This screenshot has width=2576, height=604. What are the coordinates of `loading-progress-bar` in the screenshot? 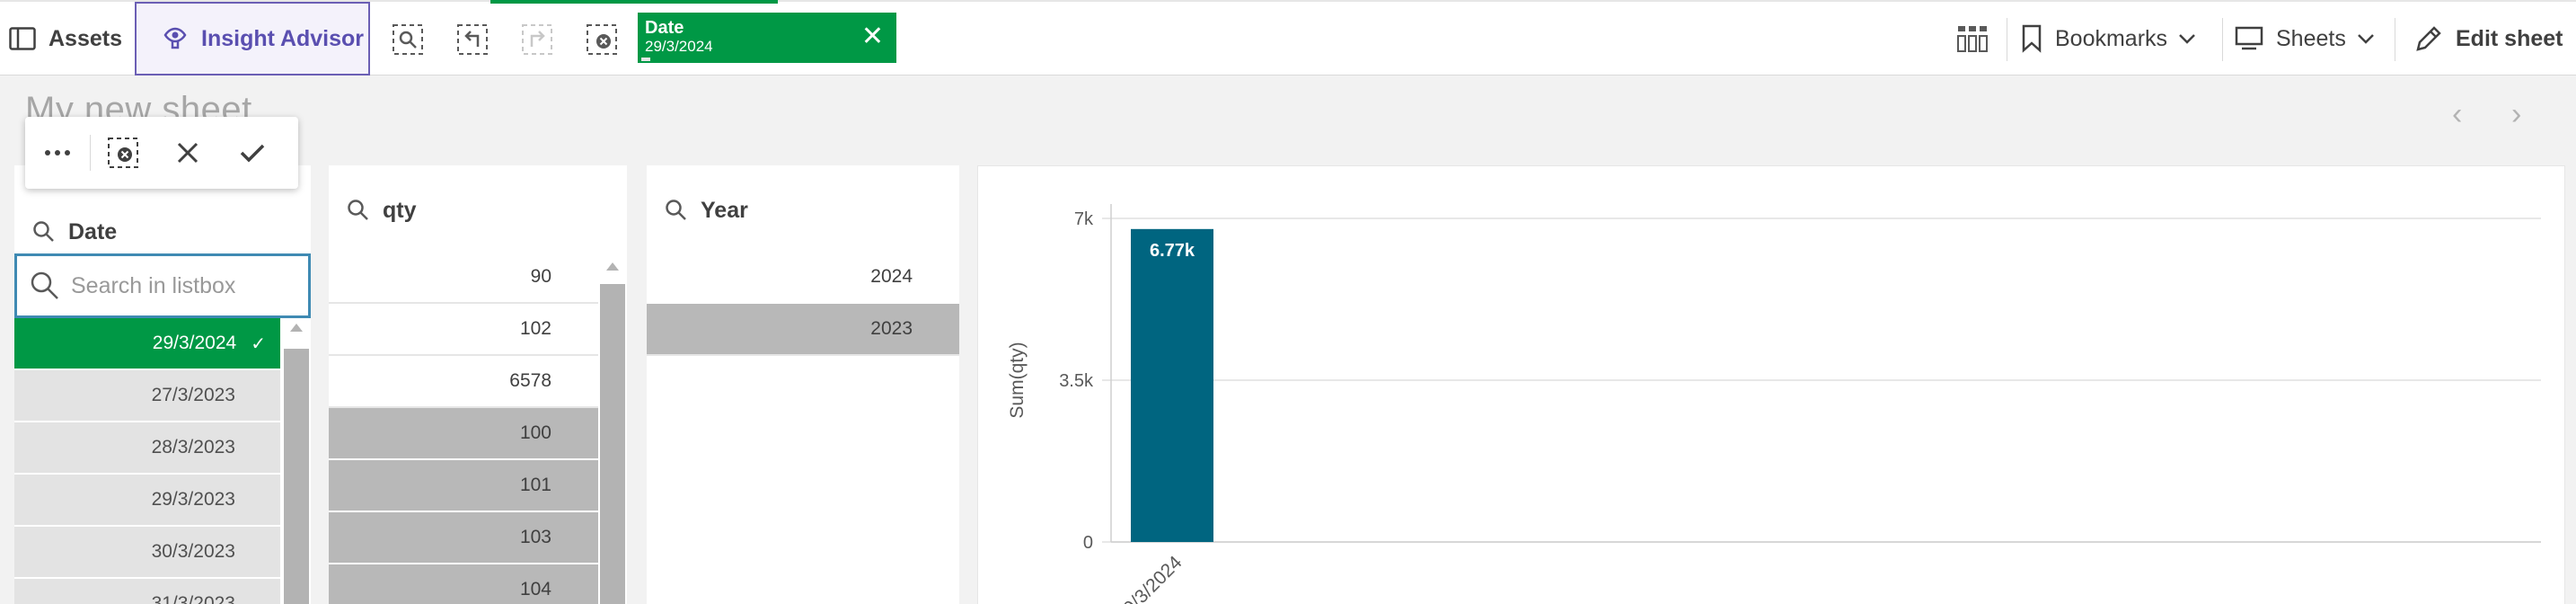 It's located at (634, 2).